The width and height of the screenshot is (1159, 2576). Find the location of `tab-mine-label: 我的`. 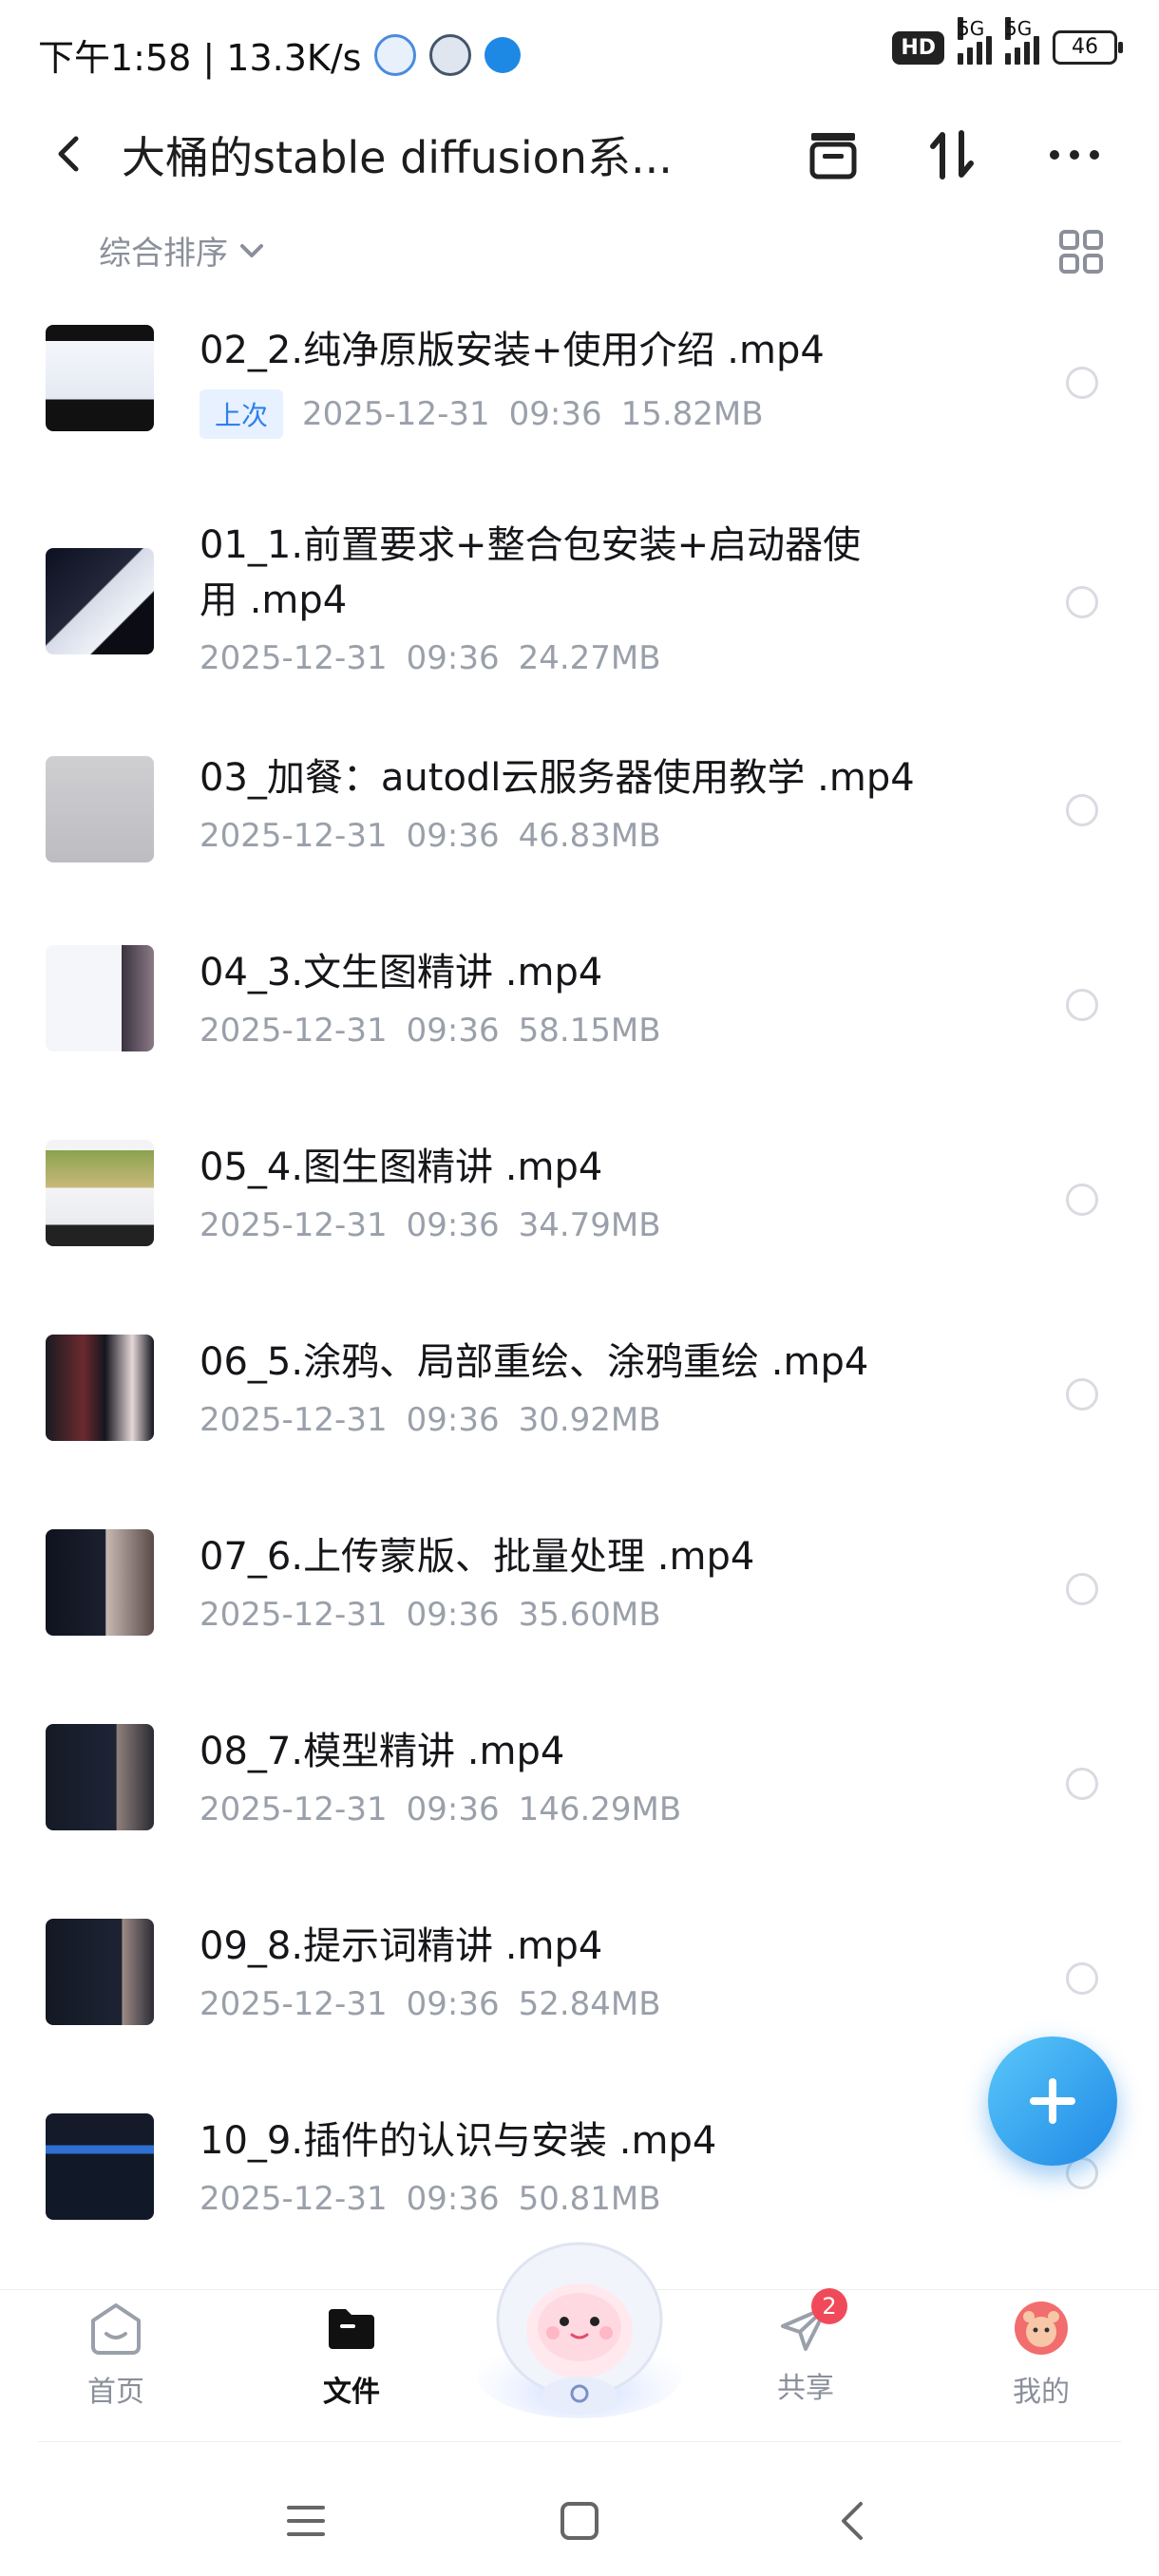

tab-mine-label: 我的 is located at coordinates (1041, 2392).